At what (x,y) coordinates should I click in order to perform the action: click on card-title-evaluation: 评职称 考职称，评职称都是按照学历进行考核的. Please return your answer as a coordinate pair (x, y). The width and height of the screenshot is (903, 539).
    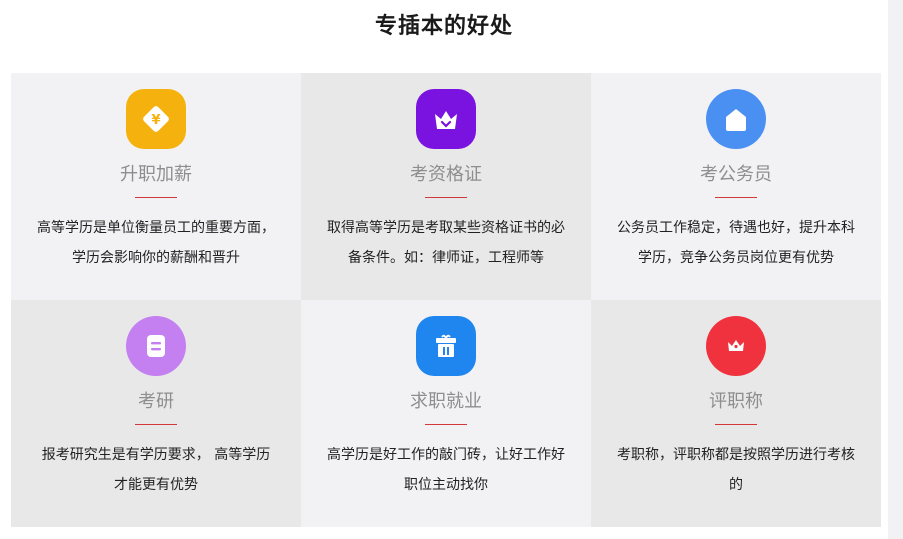
    Looking at the image, I should click on (736, 413).